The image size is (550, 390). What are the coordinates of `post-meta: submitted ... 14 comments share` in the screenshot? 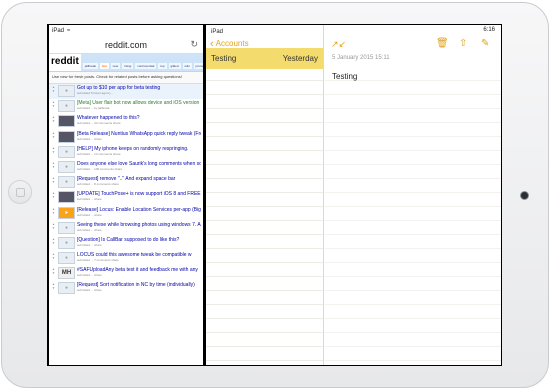 It's located at (99, 153).